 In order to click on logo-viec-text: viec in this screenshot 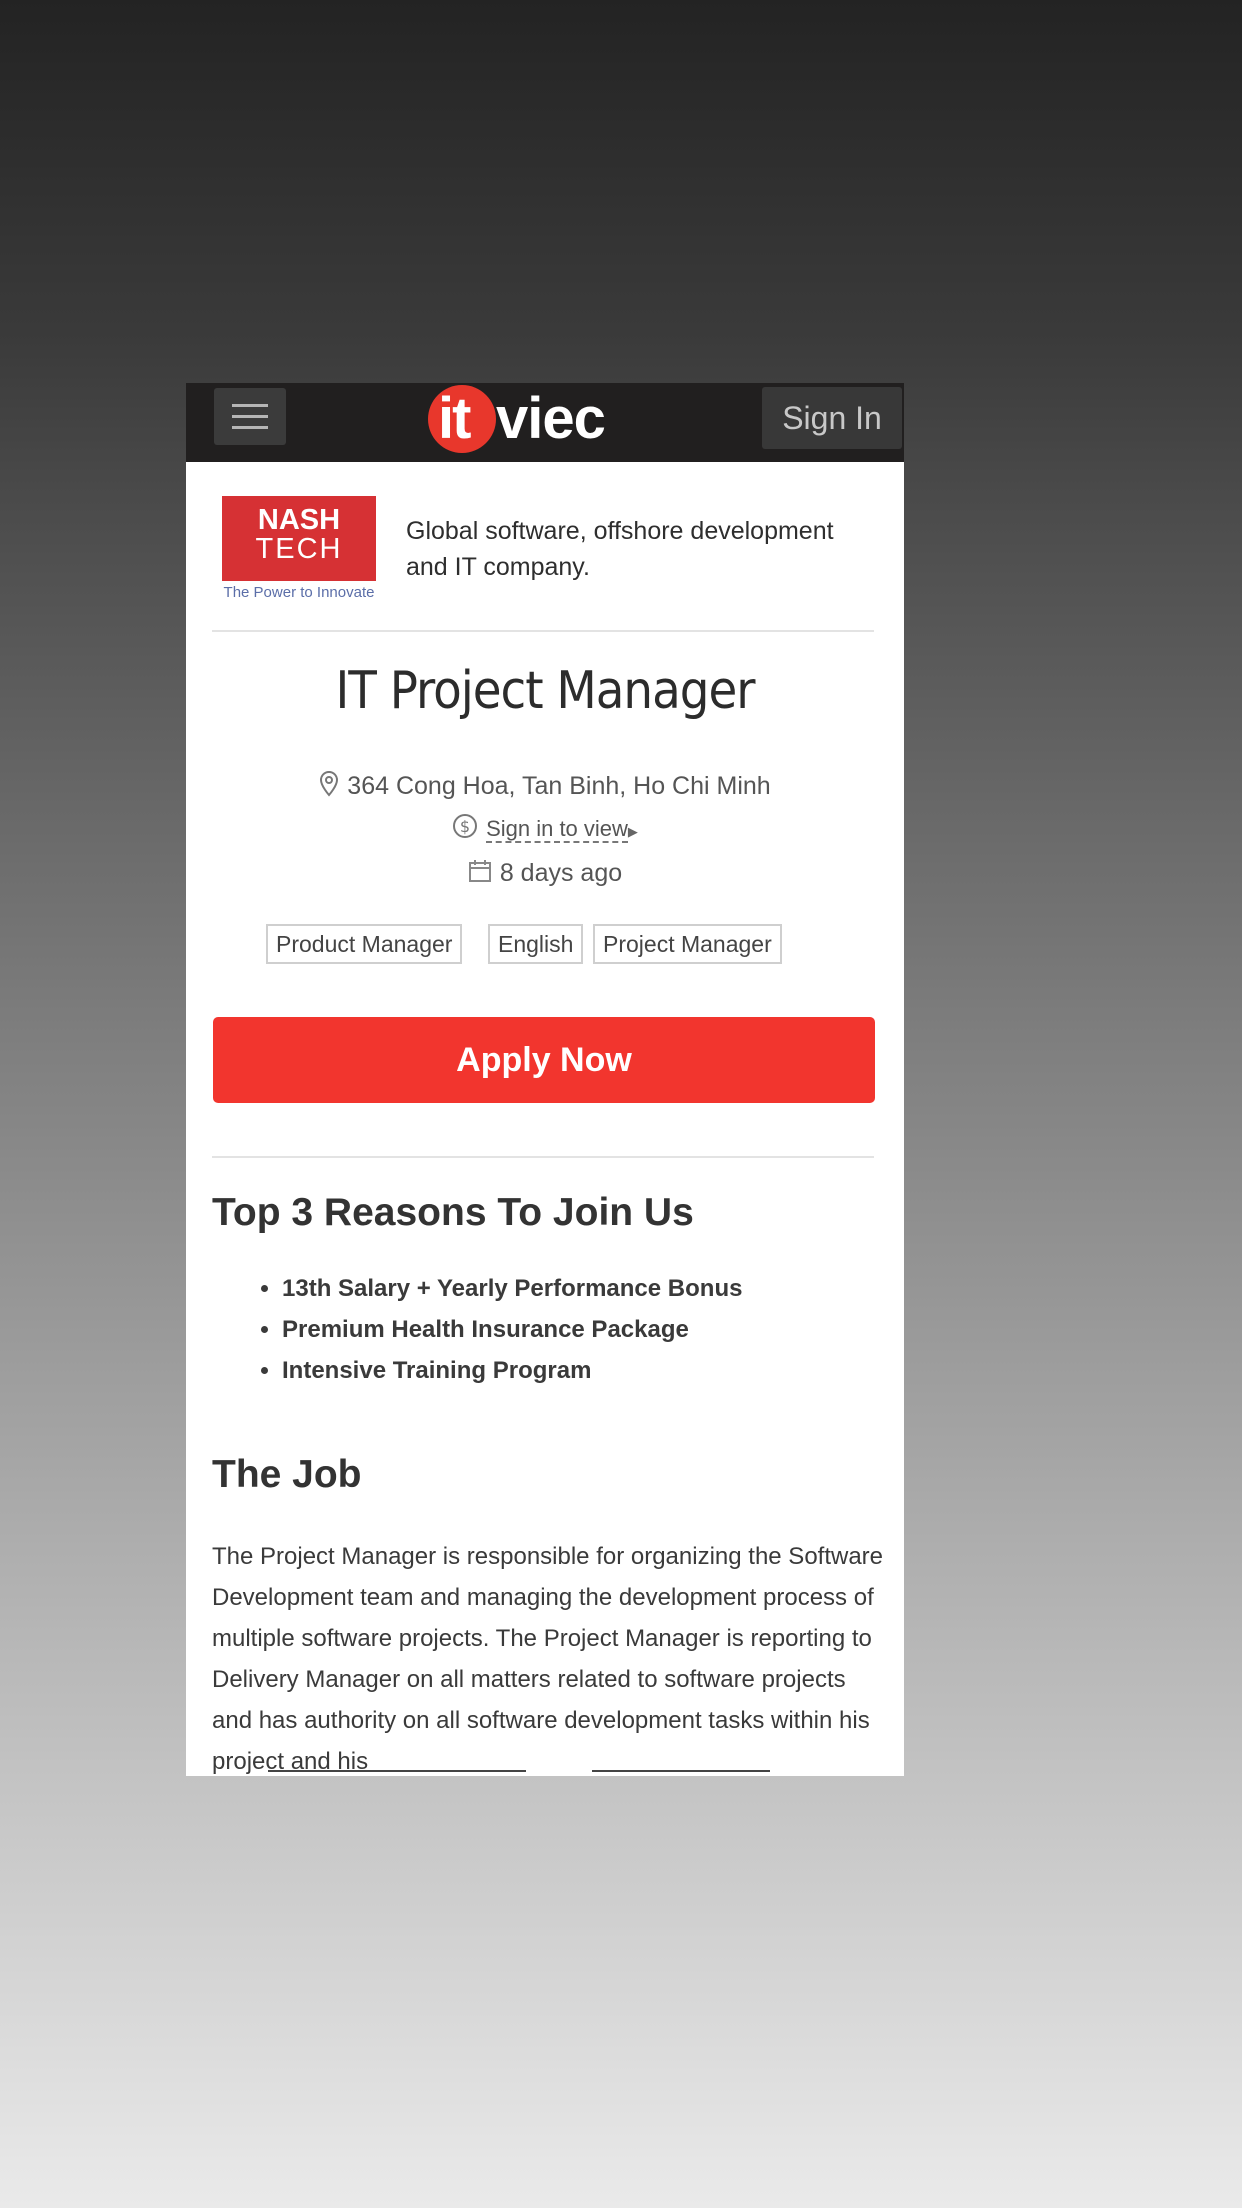, I will do `click(551, 418)`.